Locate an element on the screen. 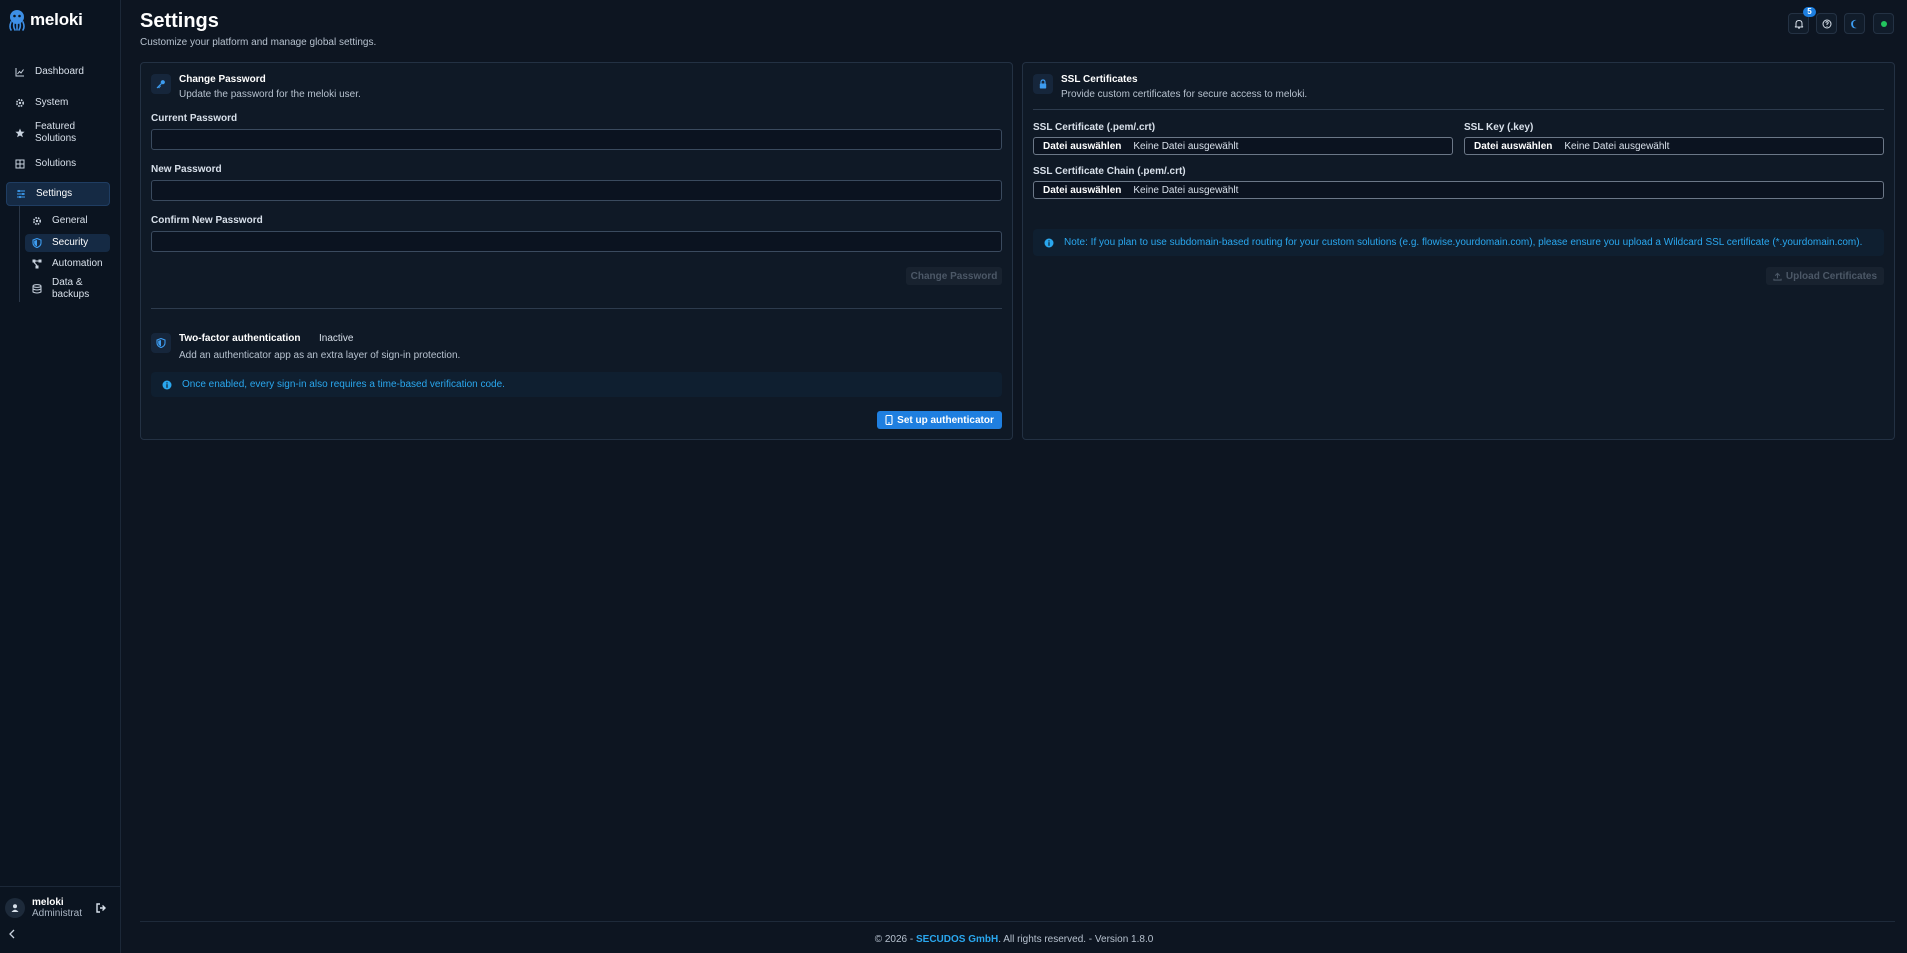 The height and width of the screenshot is (953, 1907). setup-authenticator-label: Set up authenticator is located at coordinates (945, 420).